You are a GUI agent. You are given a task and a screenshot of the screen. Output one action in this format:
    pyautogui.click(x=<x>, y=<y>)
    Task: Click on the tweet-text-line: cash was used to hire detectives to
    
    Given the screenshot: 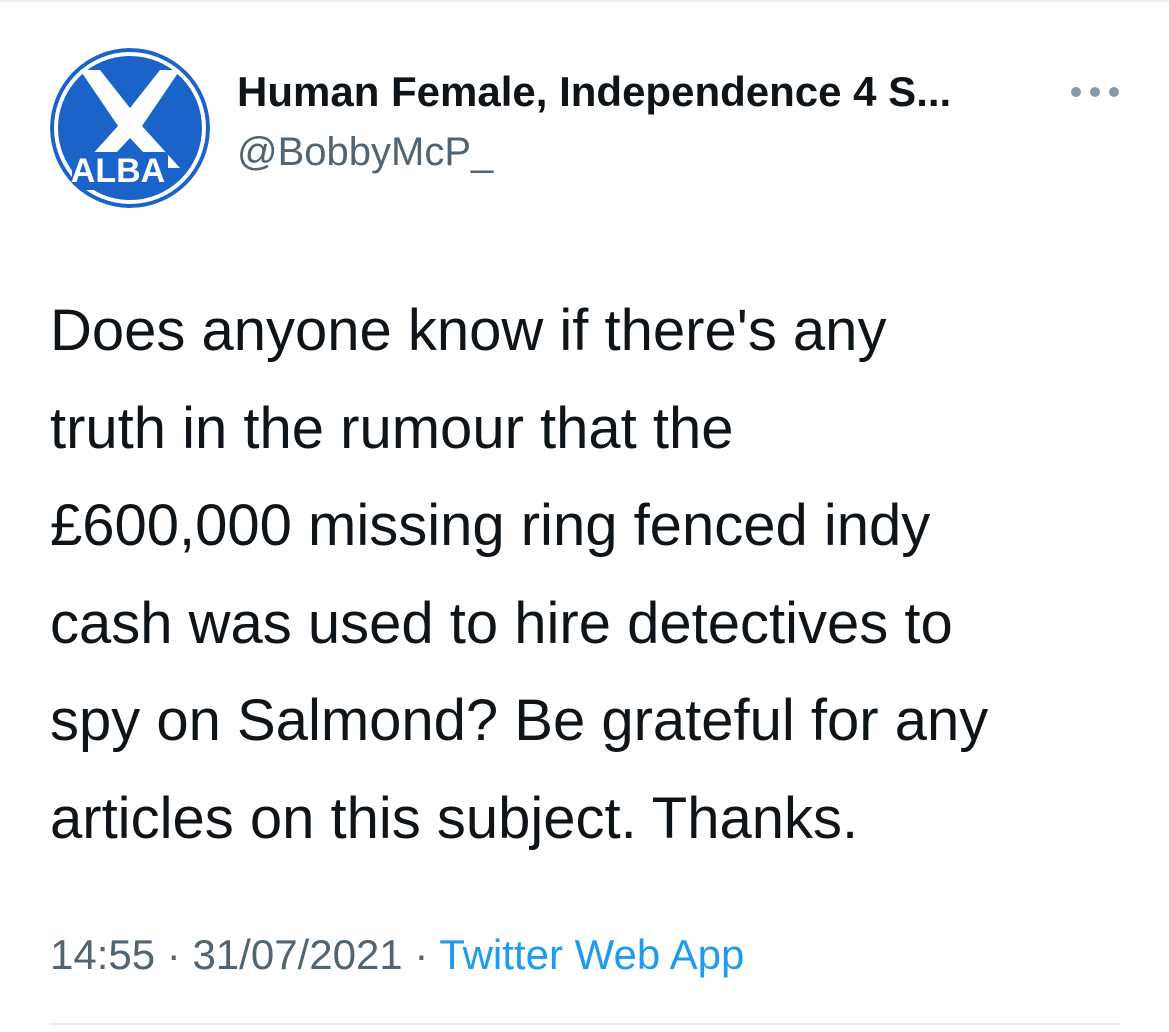 What is the action you would take?
    pyautogui.click(x=501, y=623)
    